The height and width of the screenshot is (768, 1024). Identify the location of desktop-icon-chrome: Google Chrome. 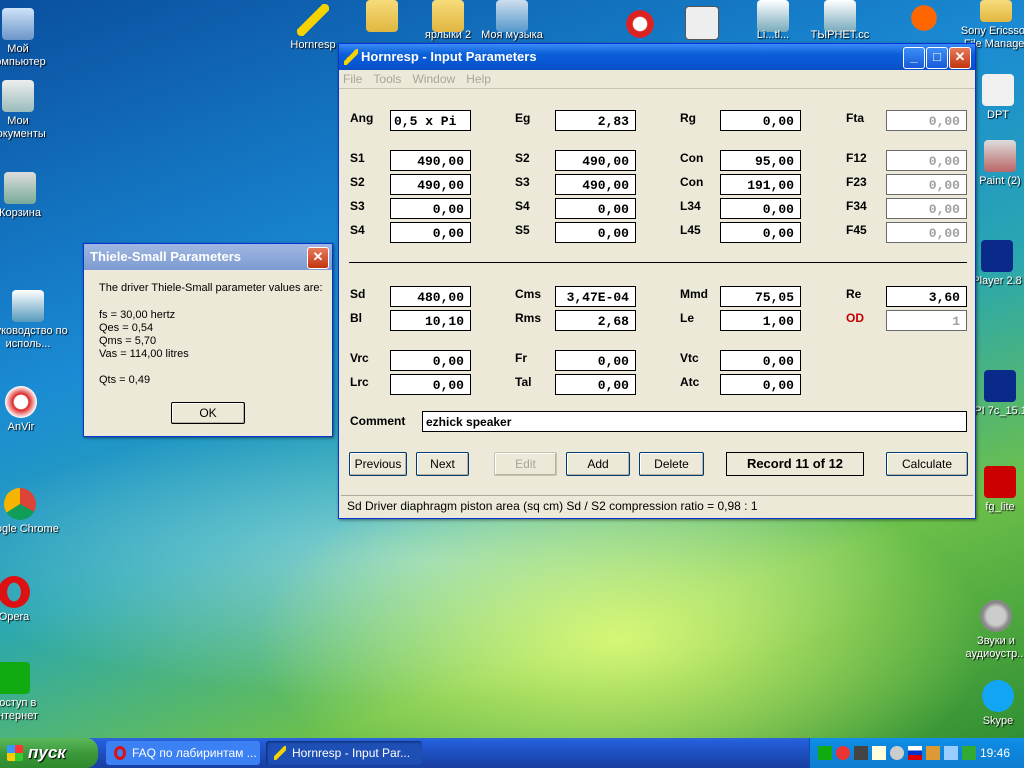
(30, 512).